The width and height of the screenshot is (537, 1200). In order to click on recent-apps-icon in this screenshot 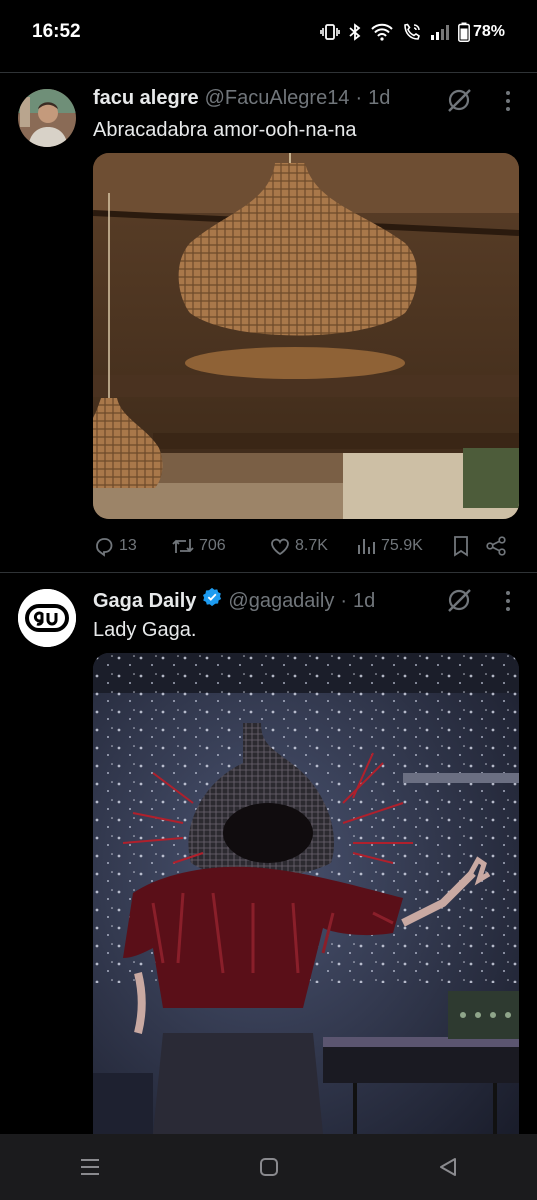, I will do `click(89, 1167)`.